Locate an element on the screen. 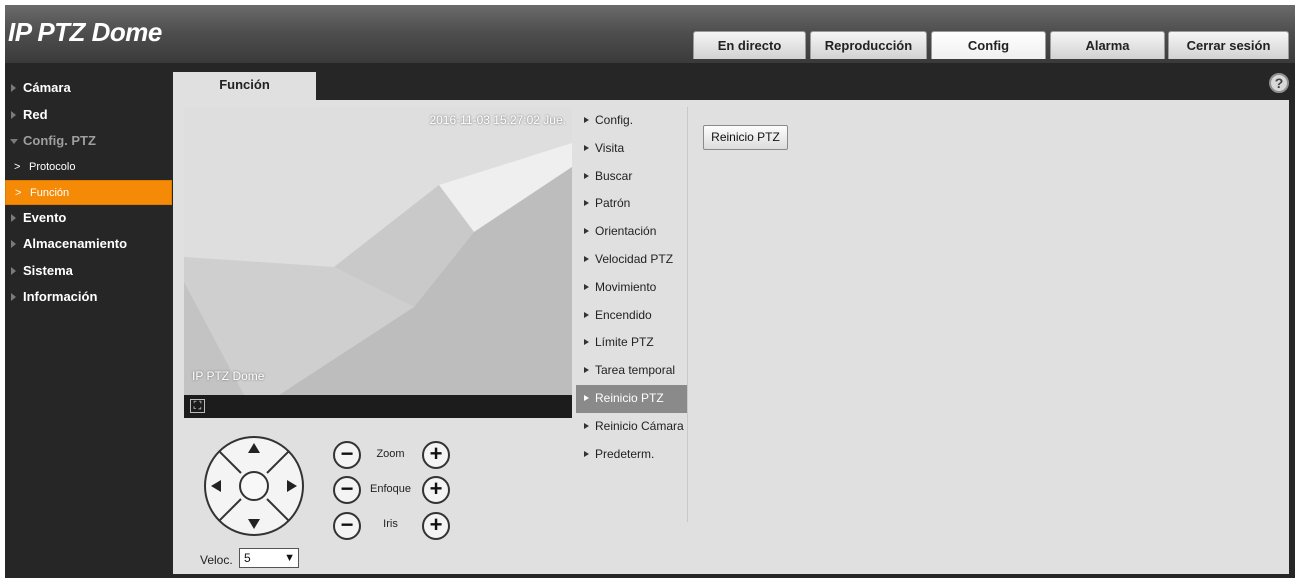 This screenshot has width=1299, height=581. iris-close-button: − is located at coordinates (347, 526).